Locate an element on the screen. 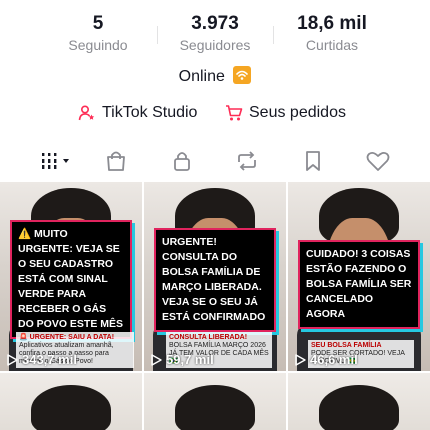  tab-shop is located at coordinates (116, 161).